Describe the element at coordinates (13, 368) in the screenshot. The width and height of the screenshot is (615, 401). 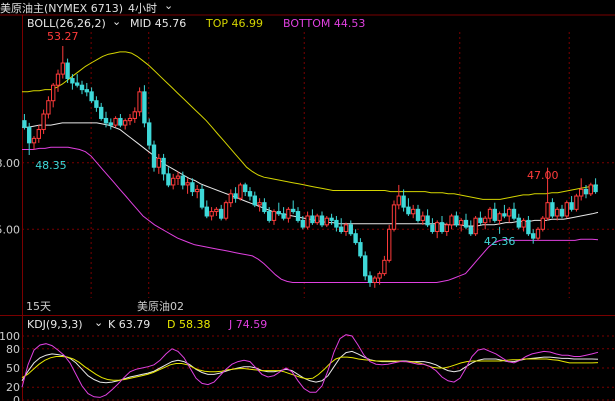
I see `kdj-tick-label: 50` at that location.